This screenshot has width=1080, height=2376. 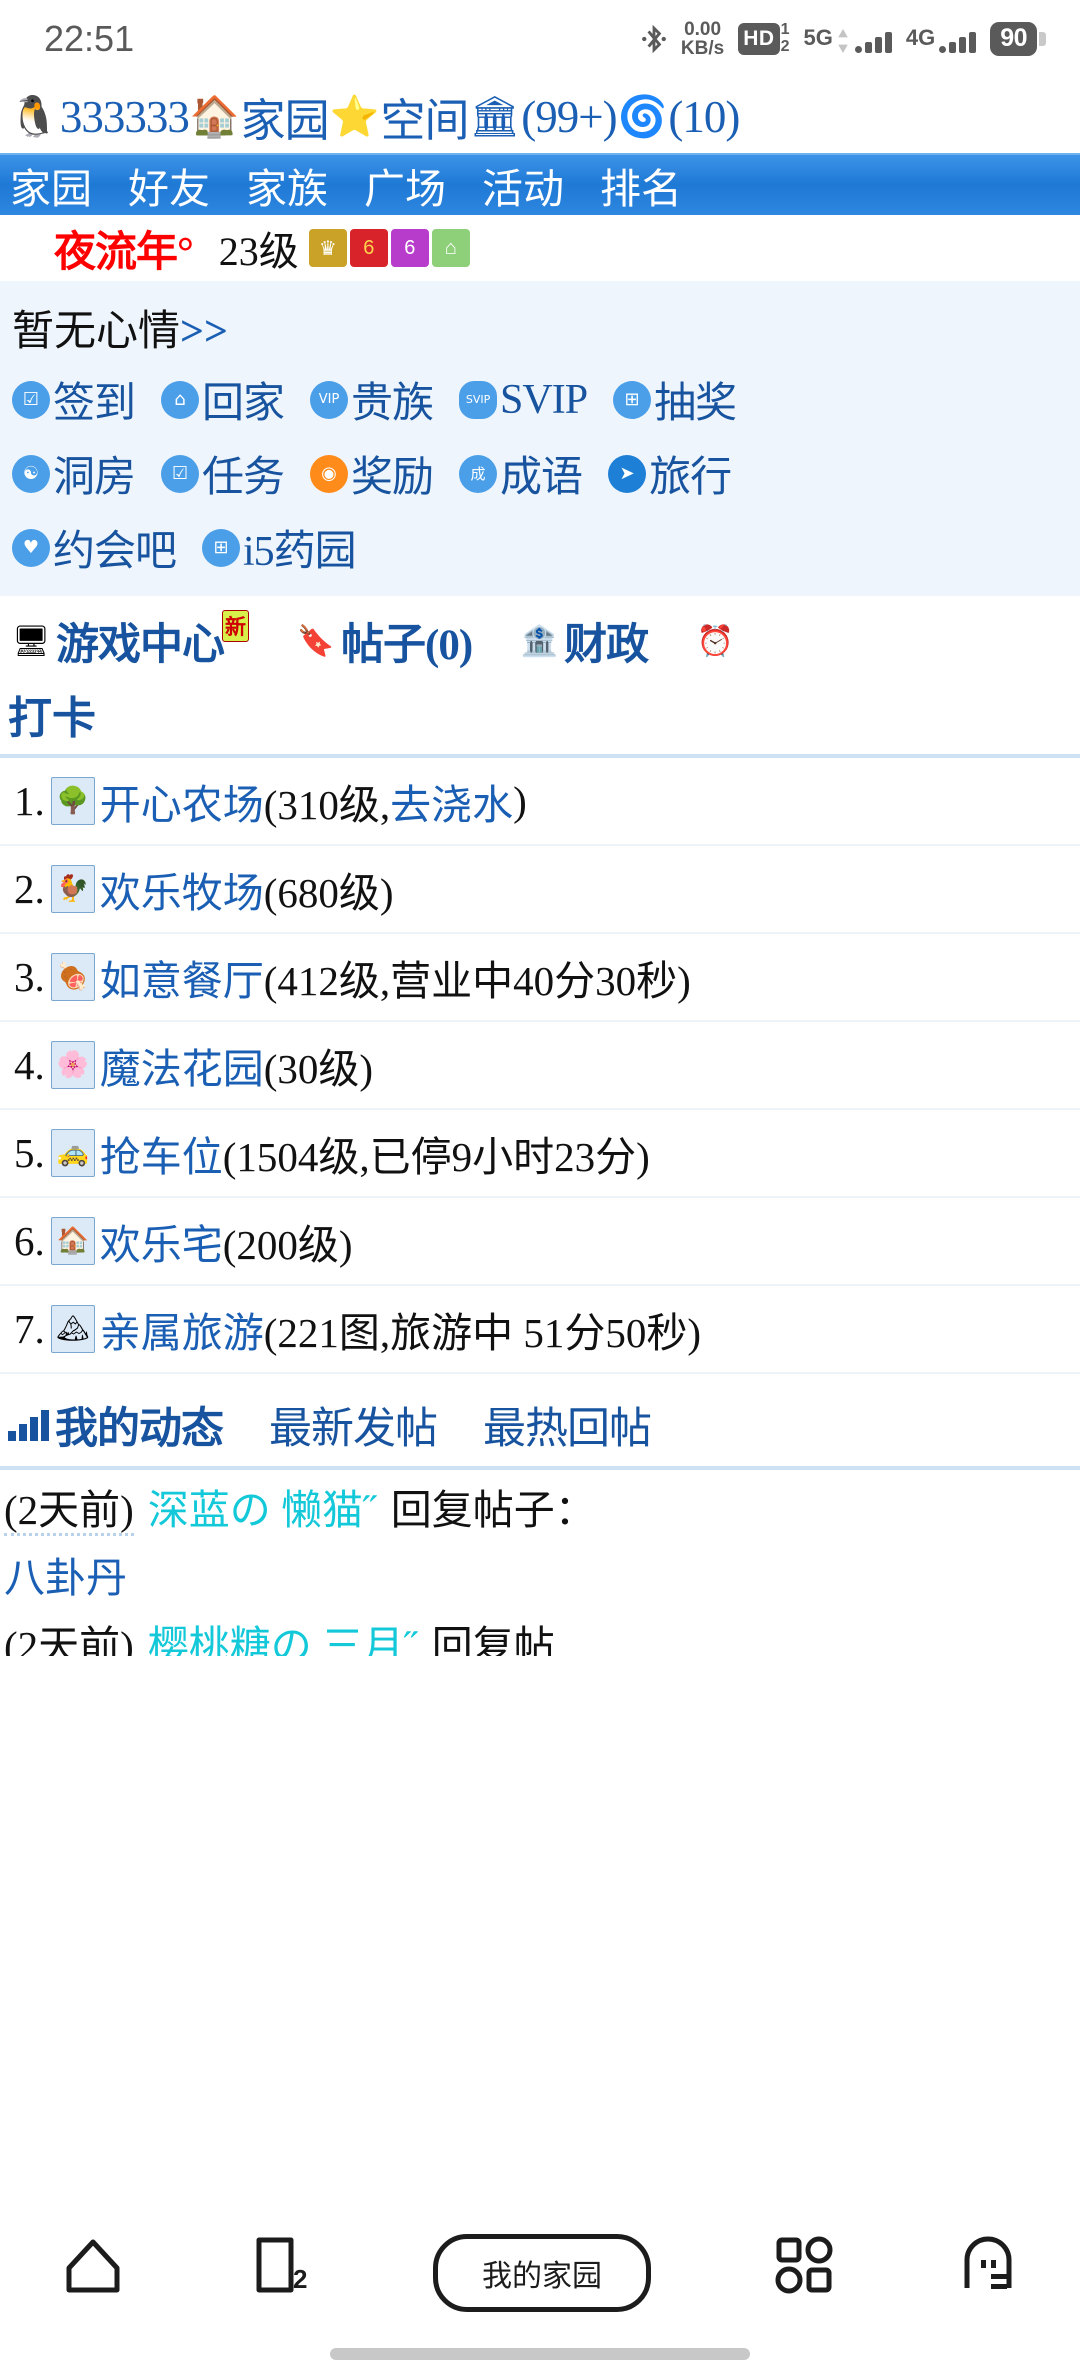 I want to click on list-item-subject: 八卦丹, so click(x=540, y=1572).